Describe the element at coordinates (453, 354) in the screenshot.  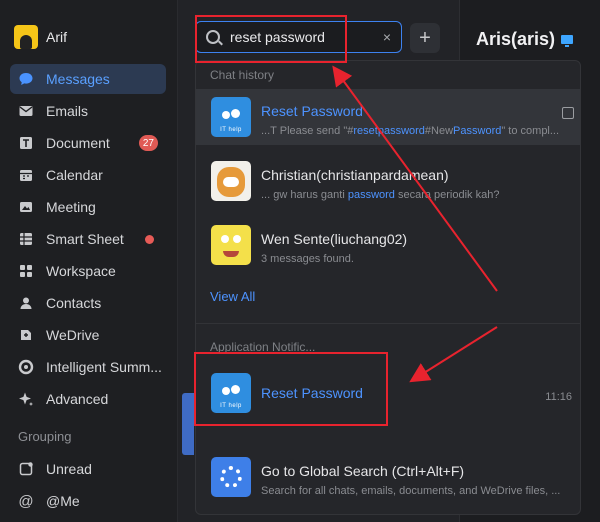
I see `annotation-arrow-down` at that location.